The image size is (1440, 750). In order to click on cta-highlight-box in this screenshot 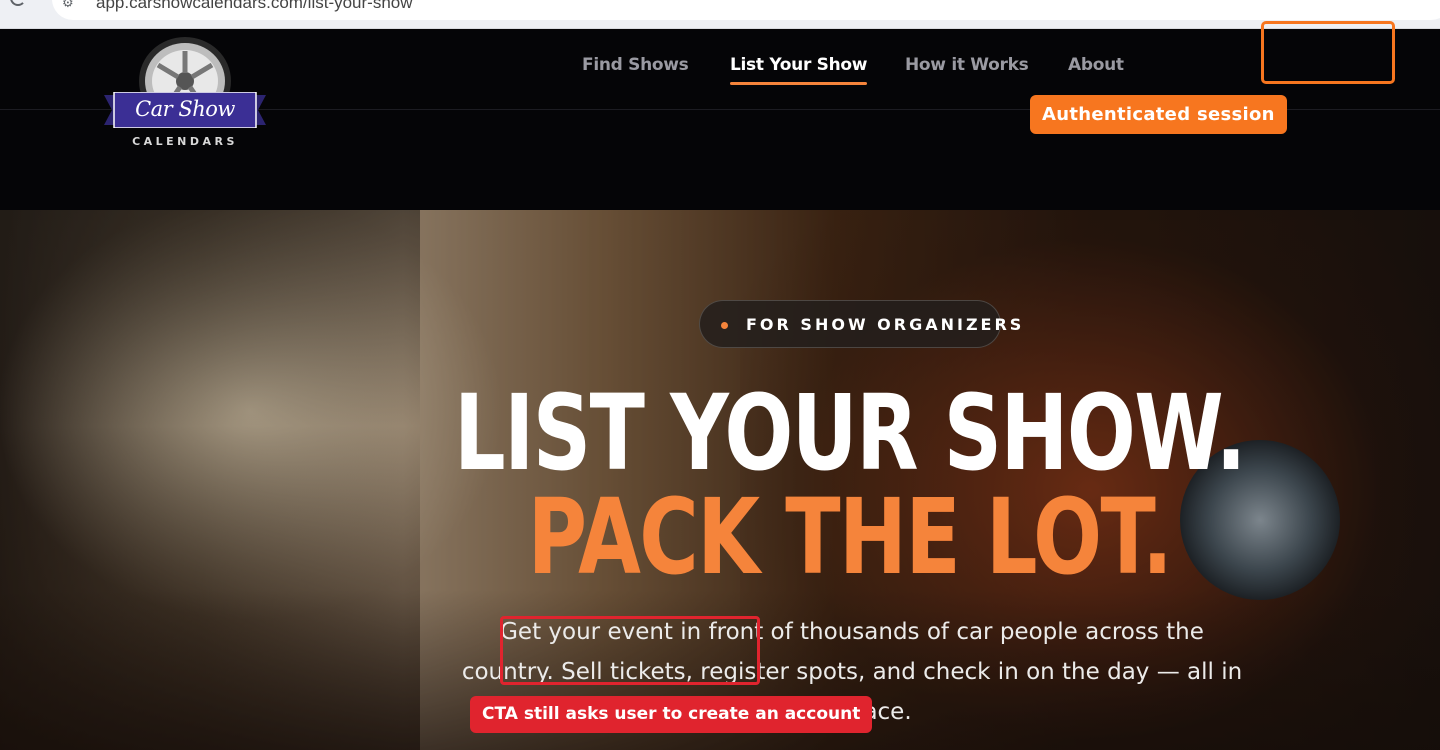, I will do `click(630, 650)`.